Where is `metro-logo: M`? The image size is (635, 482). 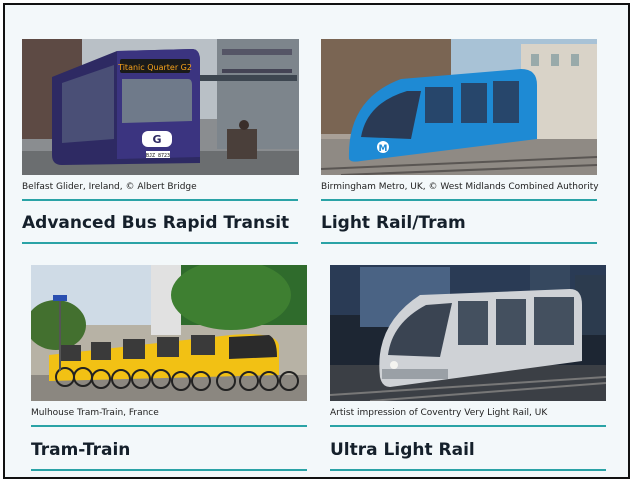 metro-logo: M is located at coordinates (383, 149).